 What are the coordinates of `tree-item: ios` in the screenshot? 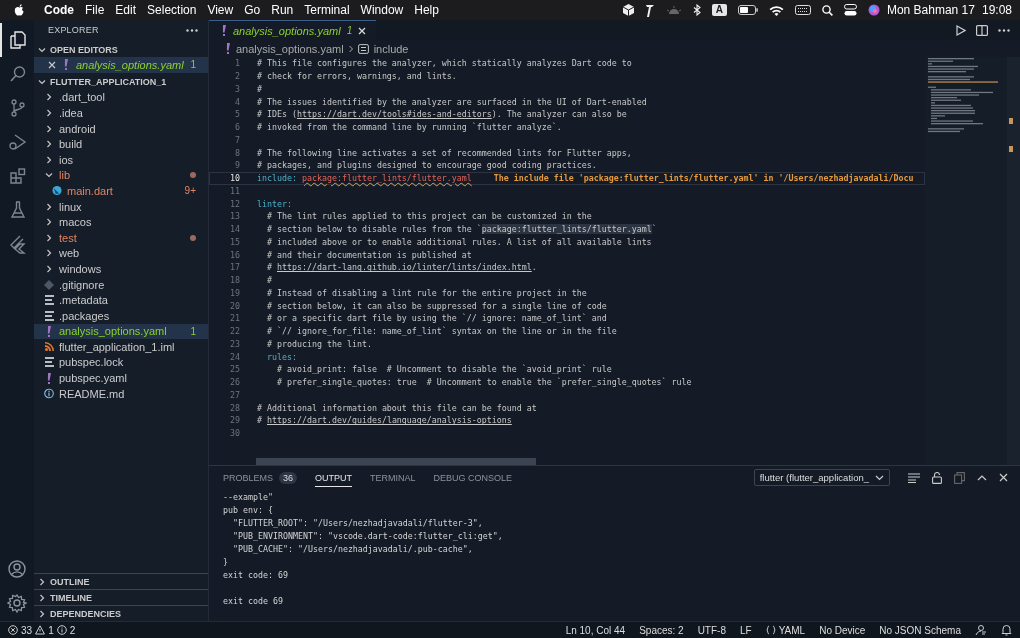 It's located at (121, 159).